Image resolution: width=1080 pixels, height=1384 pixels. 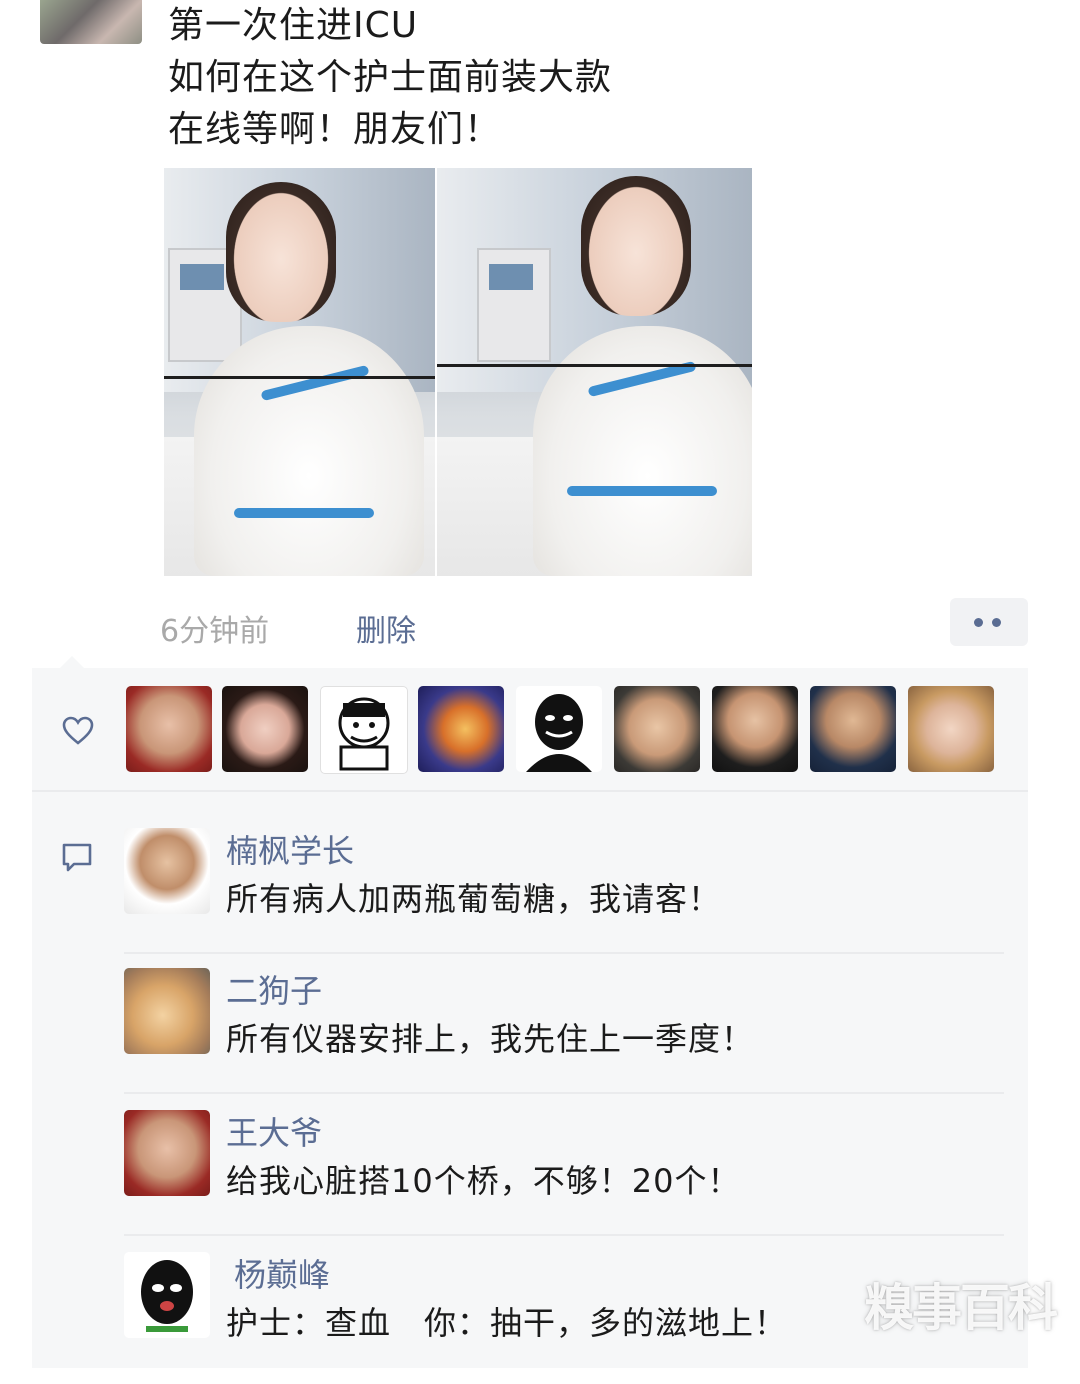 What do you see at coordinates (564, 878) in the screenshot?
I see `comment-item: 楠枫学长 所有病人加两瓶葡萄糖，我请客！` at bounding box center [564, 878].